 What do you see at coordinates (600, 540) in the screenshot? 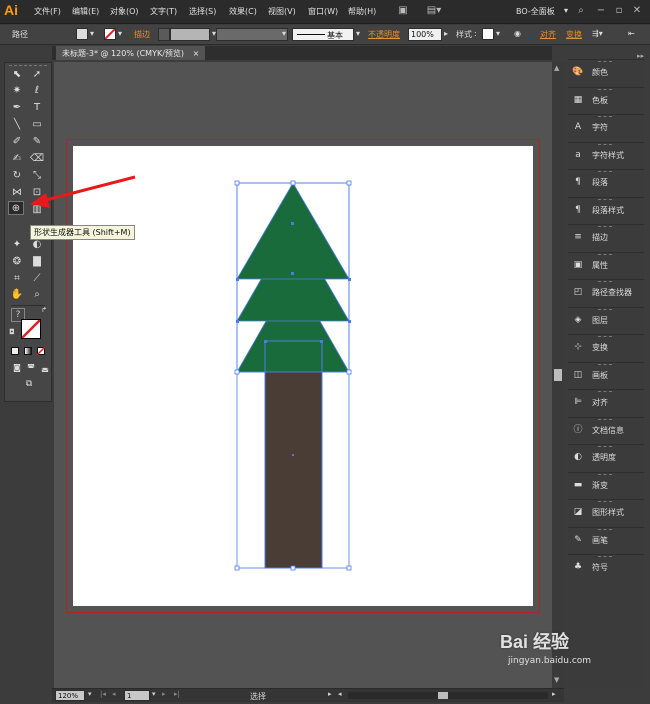
I see `panel-item-label: 画笔` at bounding box center [600, 540].